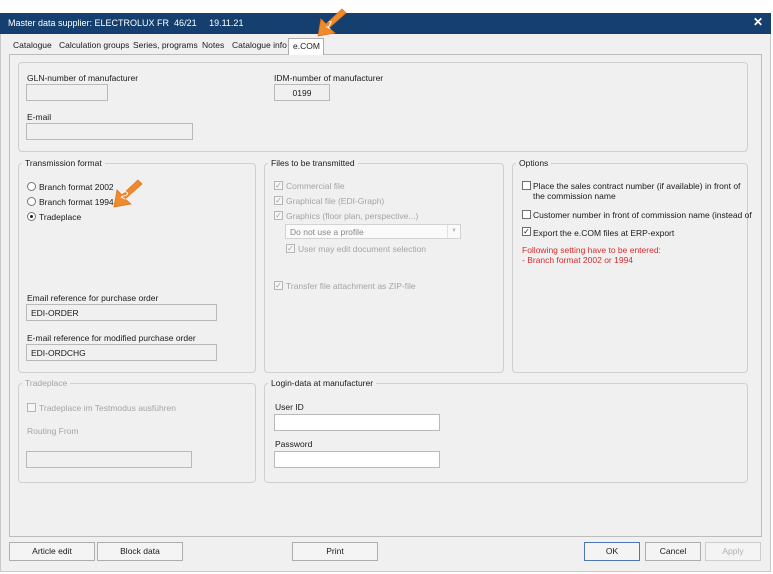 This screenshot has width=773, height=574. Describe the element at coordinates (335, 551) in the screenshot. I see `print-button: Print` at that location.